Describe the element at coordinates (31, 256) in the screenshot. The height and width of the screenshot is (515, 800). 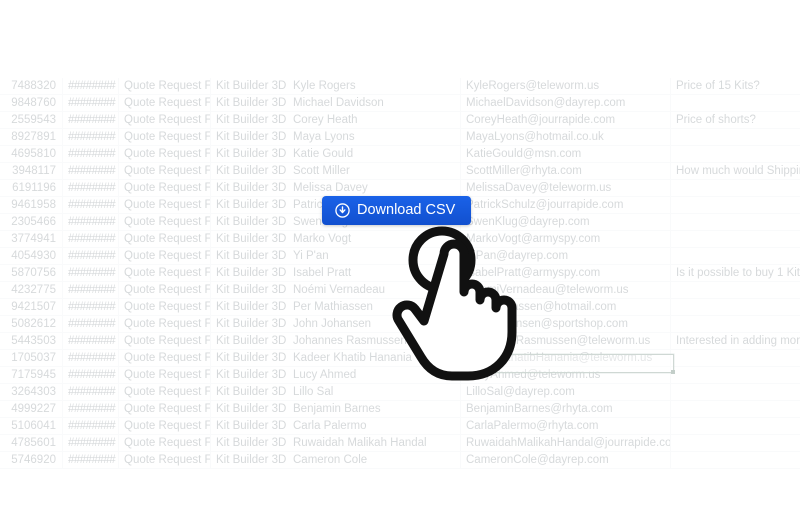
I see `cell-id: 4054930` at that location.